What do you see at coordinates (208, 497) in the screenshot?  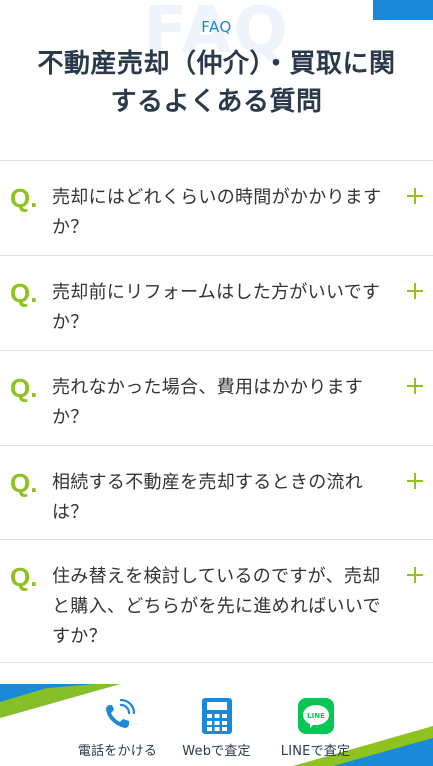 I see `faq-question: 相続する不動産を売却するときの流れは？` at bounding box center [208, 497].